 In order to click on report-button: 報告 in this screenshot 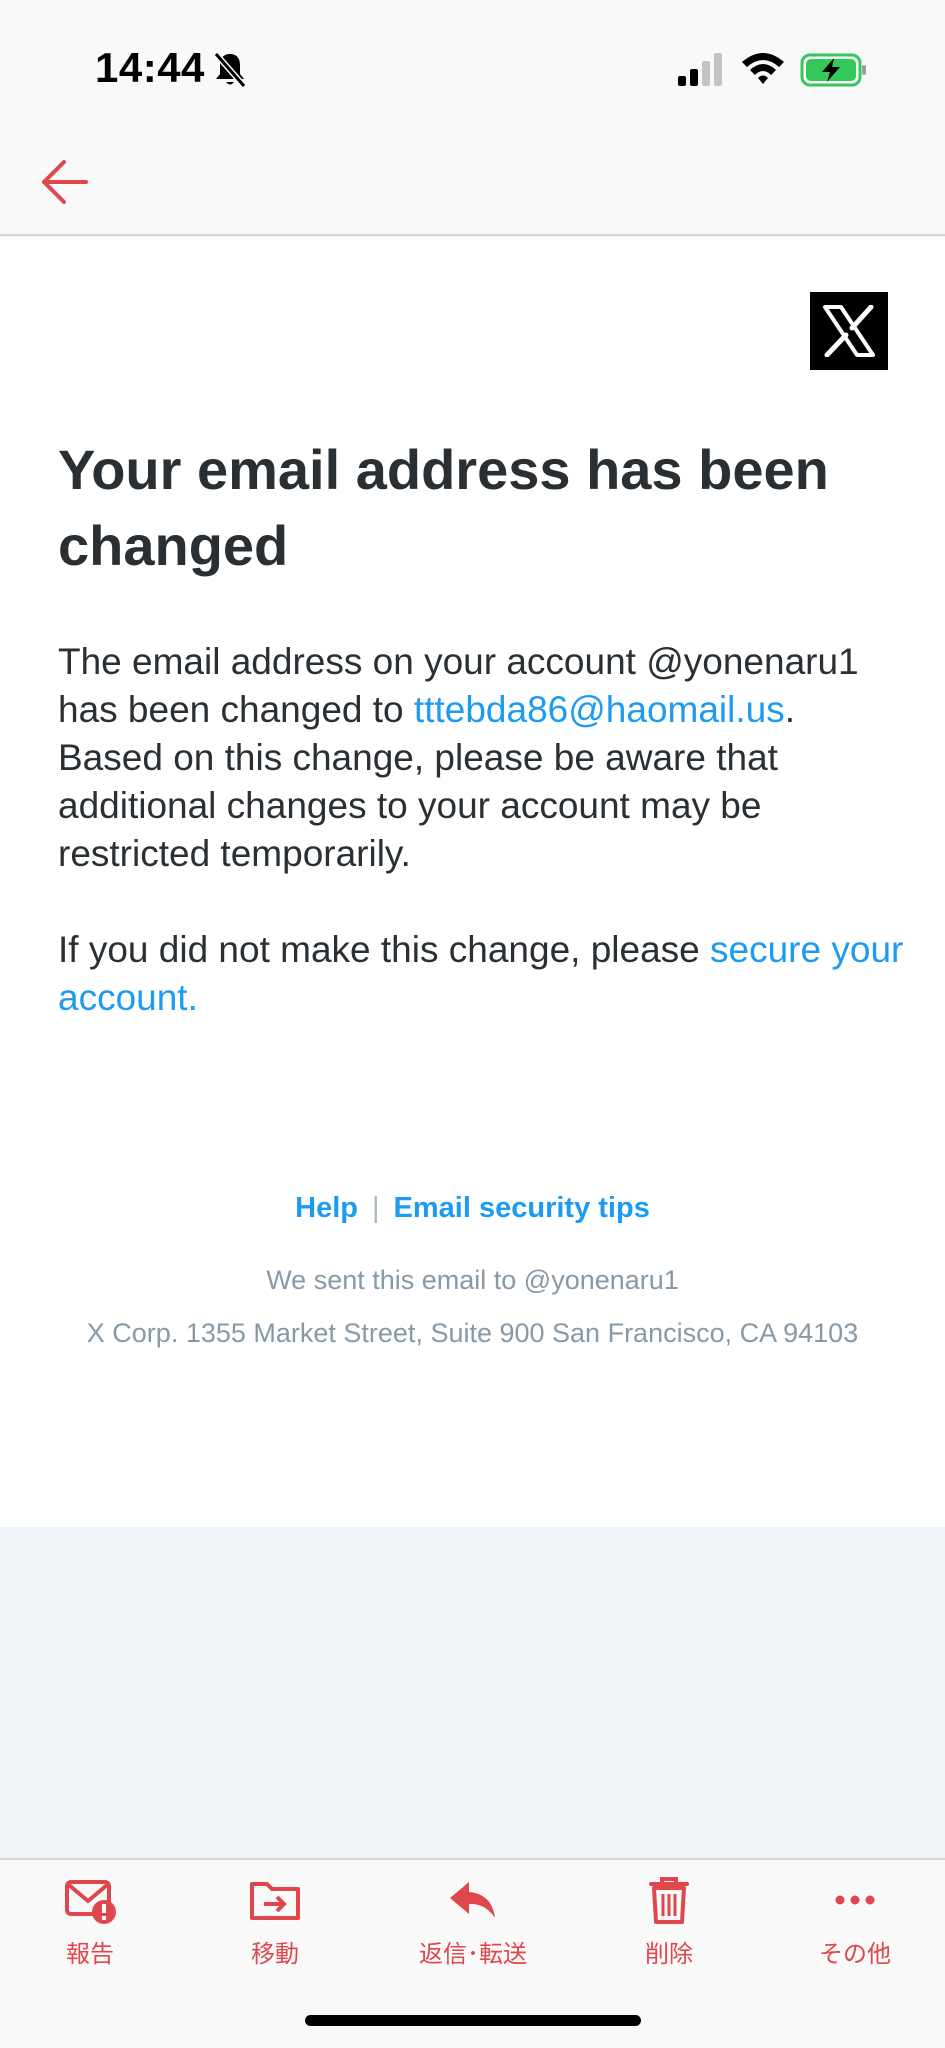, I will do `click(90, 1929)`.